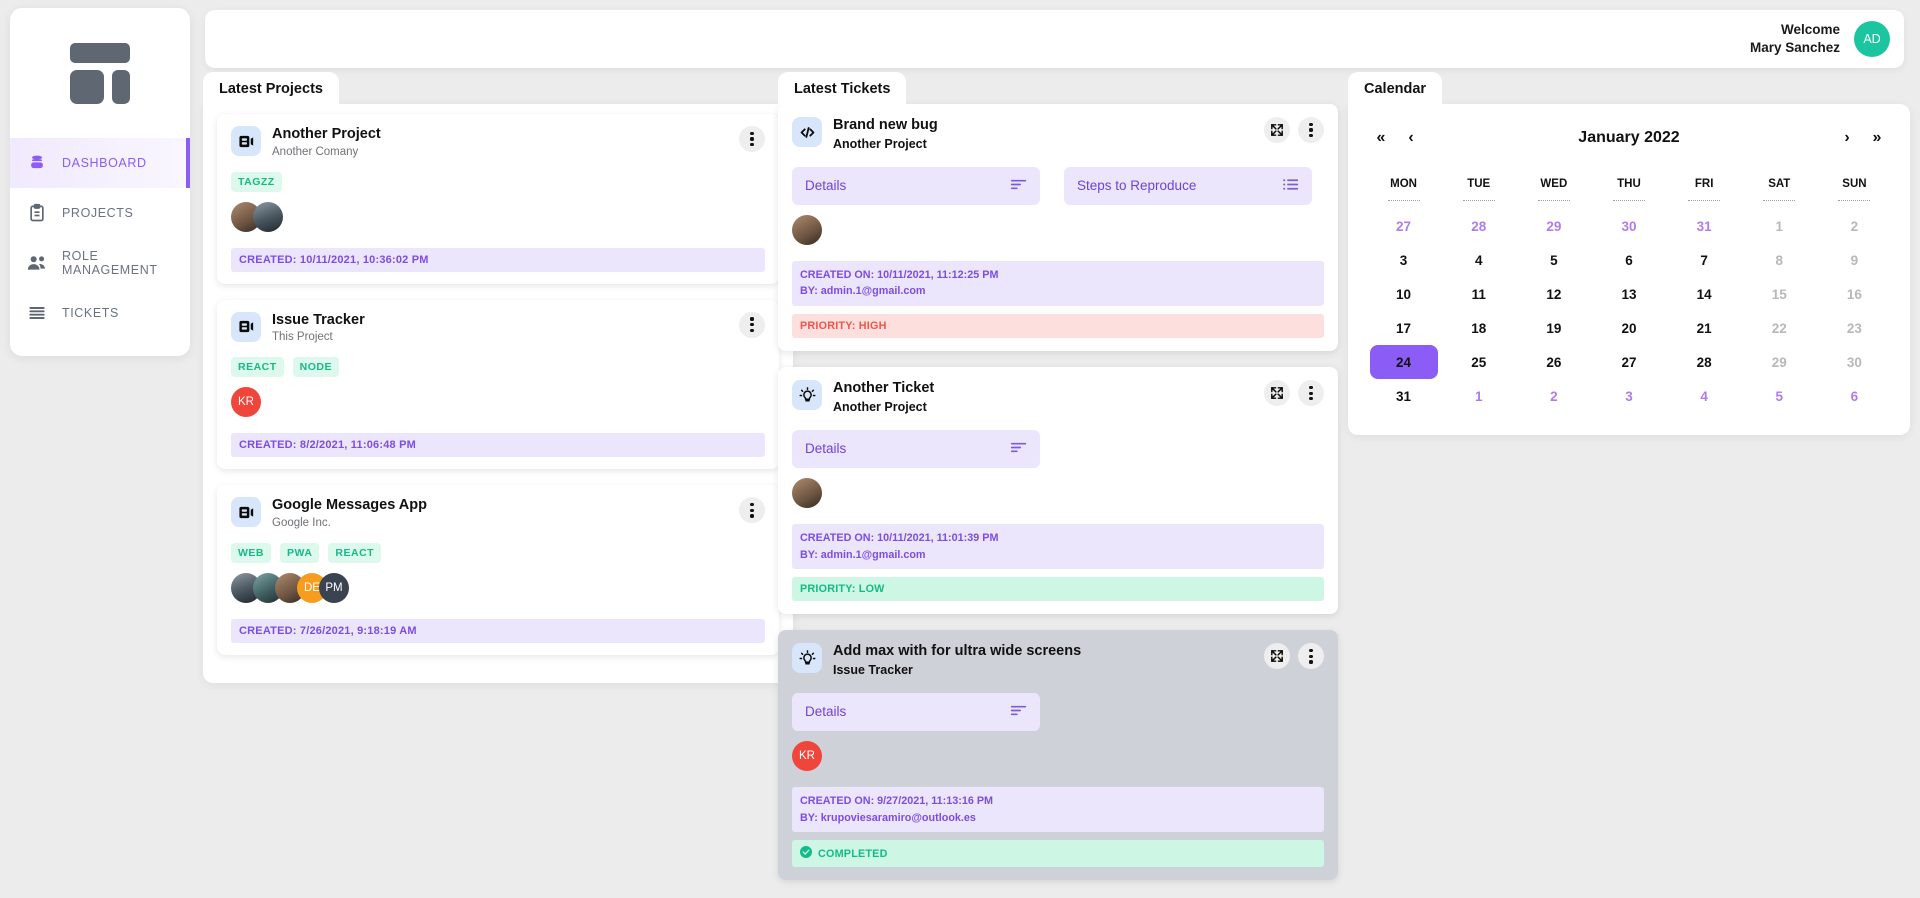 Image resolution: width=1920 pixels, height=898 pixels. What do you see at coordinates (1779, 328) in the screenshot?
I see `calendar-day: 22` at bounding box center [1779, 328].